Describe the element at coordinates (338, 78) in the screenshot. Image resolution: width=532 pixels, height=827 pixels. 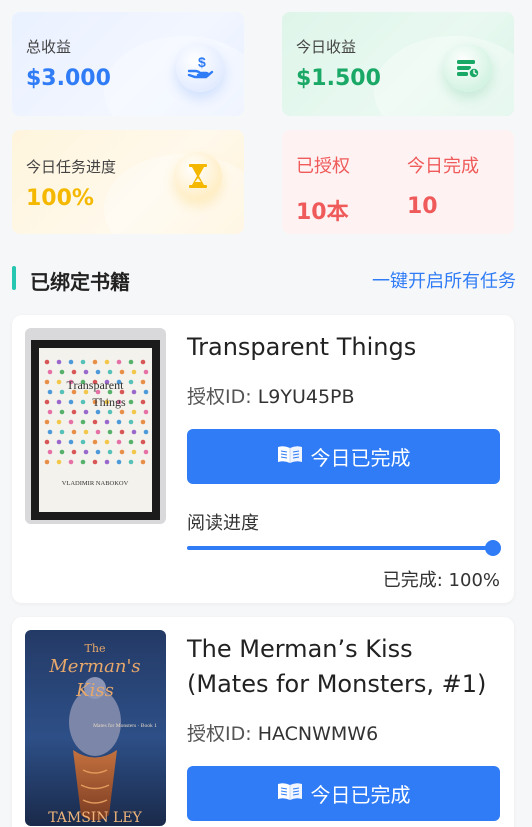
I see `today-earnings-value: $1.500` at that location.